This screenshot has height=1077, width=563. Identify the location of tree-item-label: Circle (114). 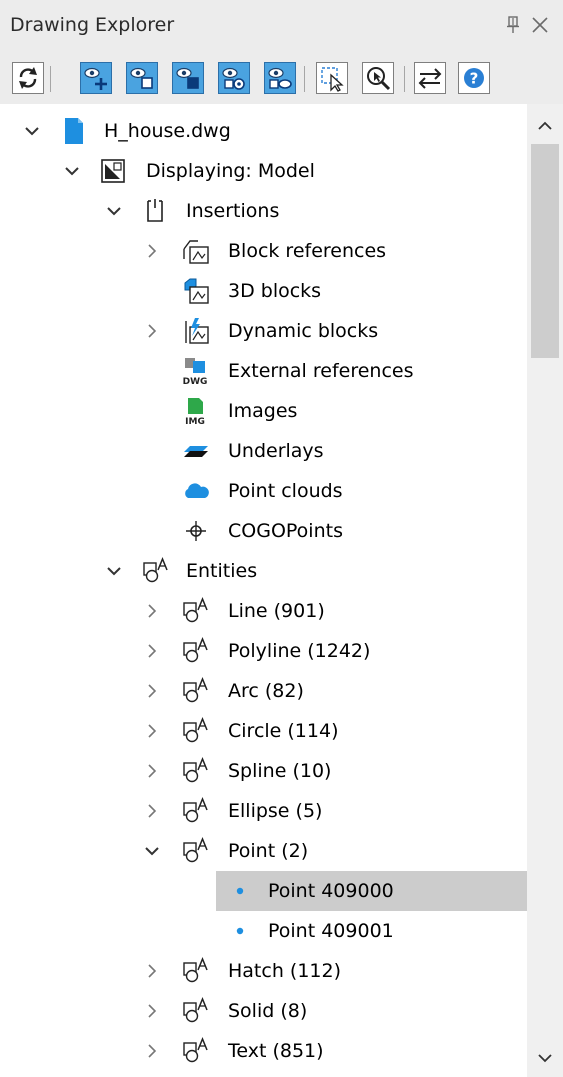
(283, 731).